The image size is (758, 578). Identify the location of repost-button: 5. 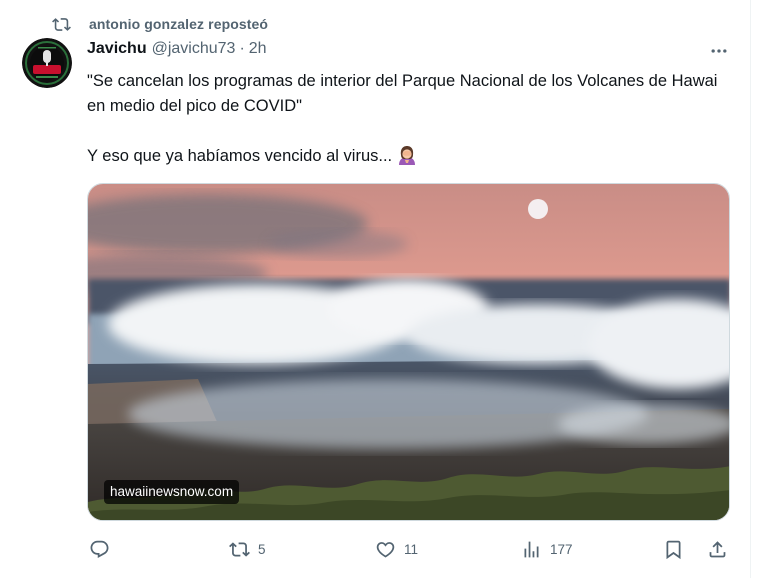
(247, 549).